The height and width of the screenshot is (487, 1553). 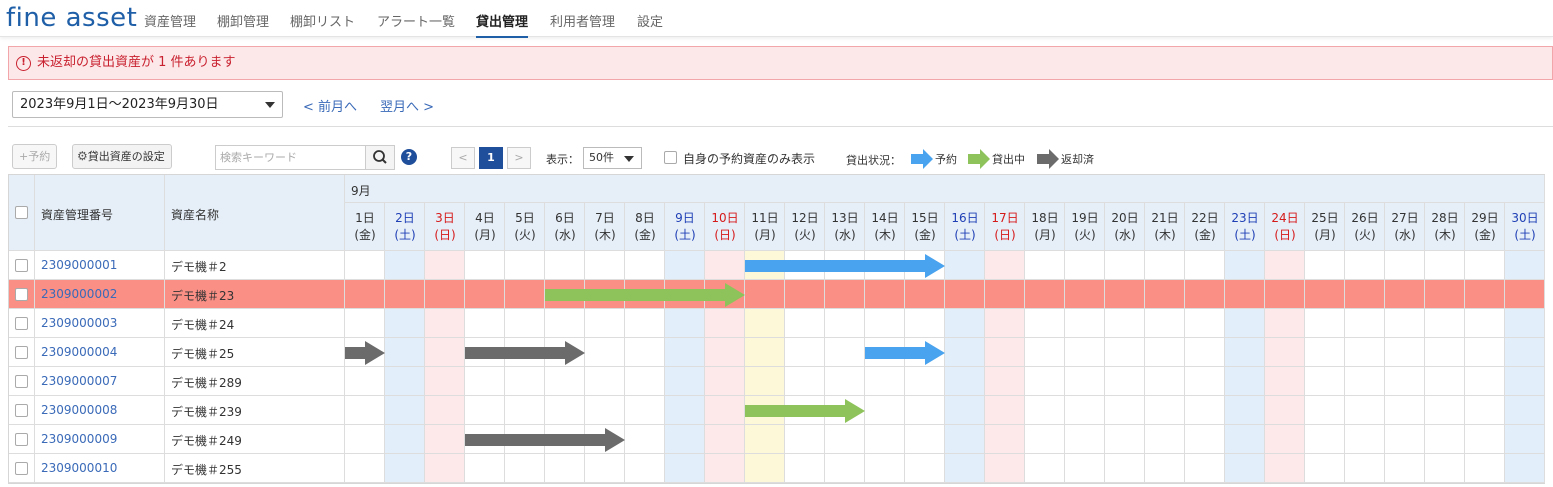 I want to click on asset-no-link: 2309000009, so click(x=101, y=440).